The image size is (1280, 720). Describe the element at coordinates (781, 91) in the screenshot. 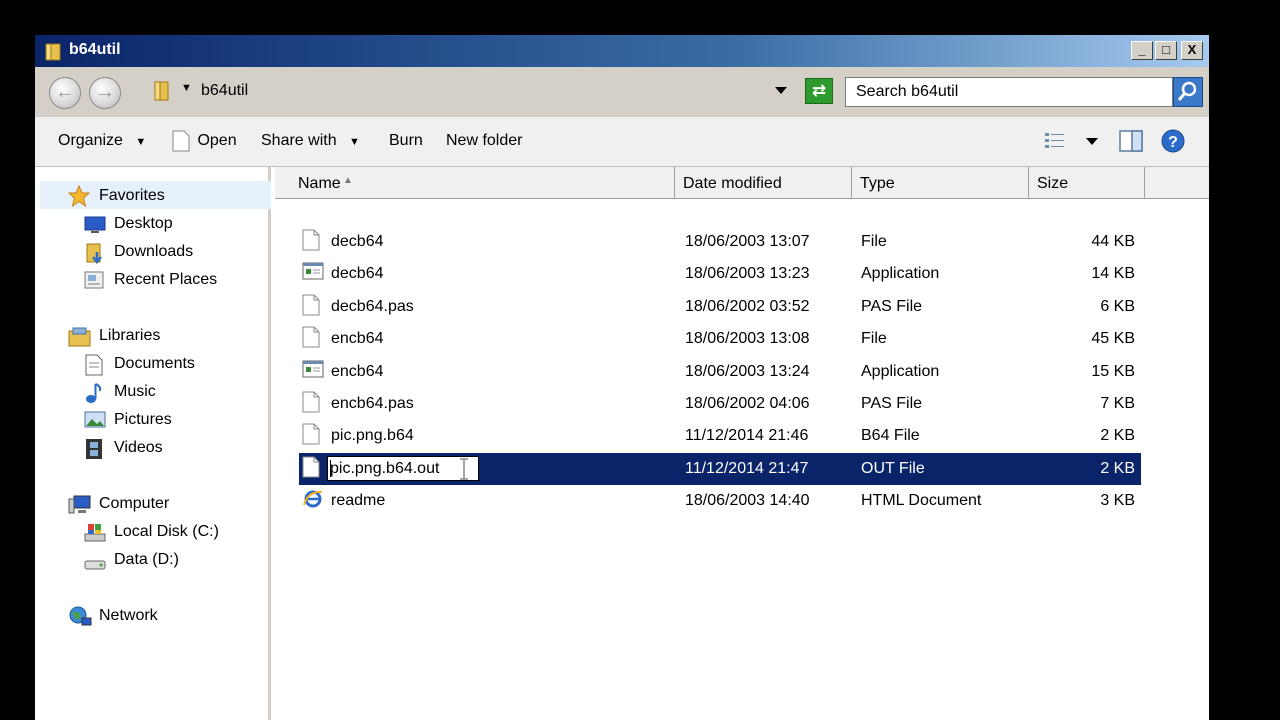

I see `address-dropdown-icon` at that location.